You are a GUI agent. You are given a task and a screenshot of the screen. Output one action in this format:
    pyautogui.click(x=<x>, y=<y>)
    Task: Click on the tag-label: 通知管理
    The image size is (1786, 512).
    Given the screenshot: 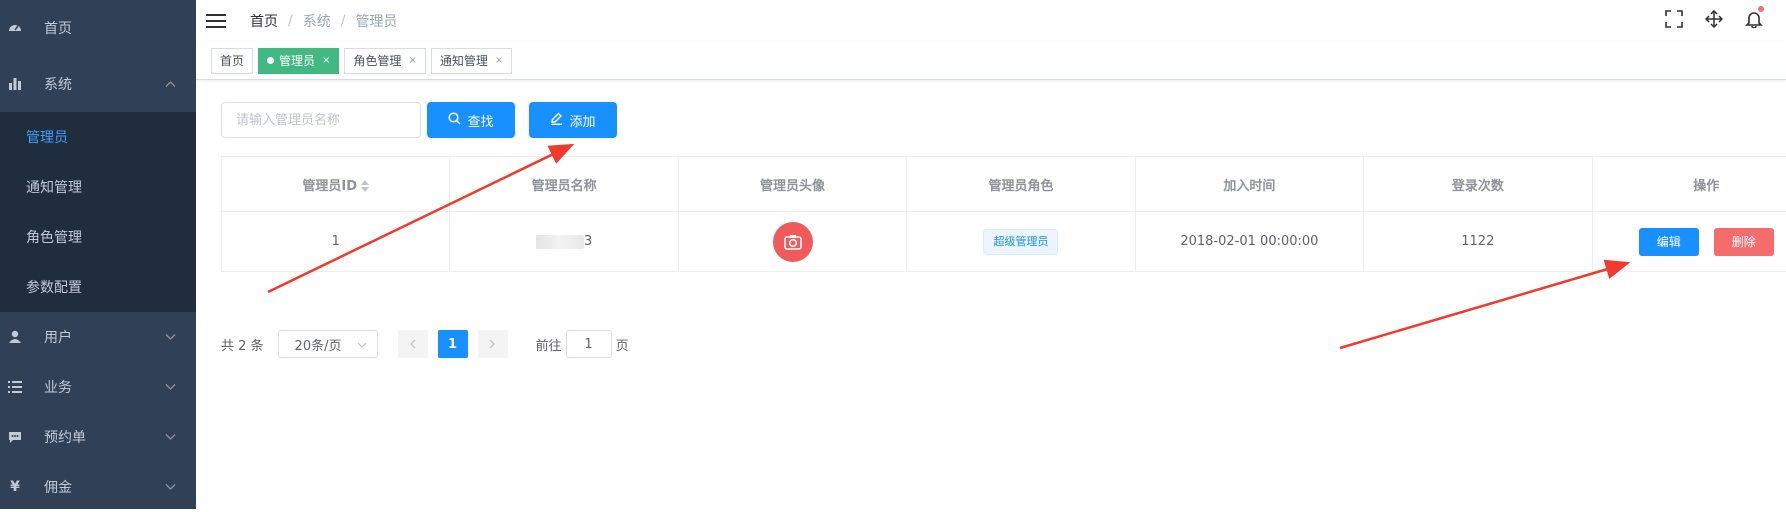 What is the action you would take?
    pyautogui.click(x=464, y=60)
    